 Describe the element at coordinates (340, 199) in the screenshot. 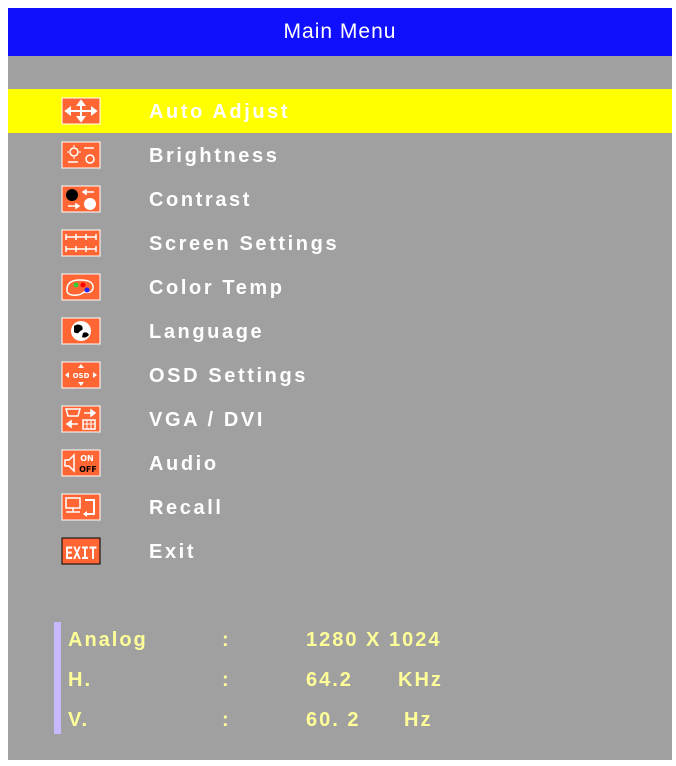

I see `menu-item-contrast: Contrast` at that location.